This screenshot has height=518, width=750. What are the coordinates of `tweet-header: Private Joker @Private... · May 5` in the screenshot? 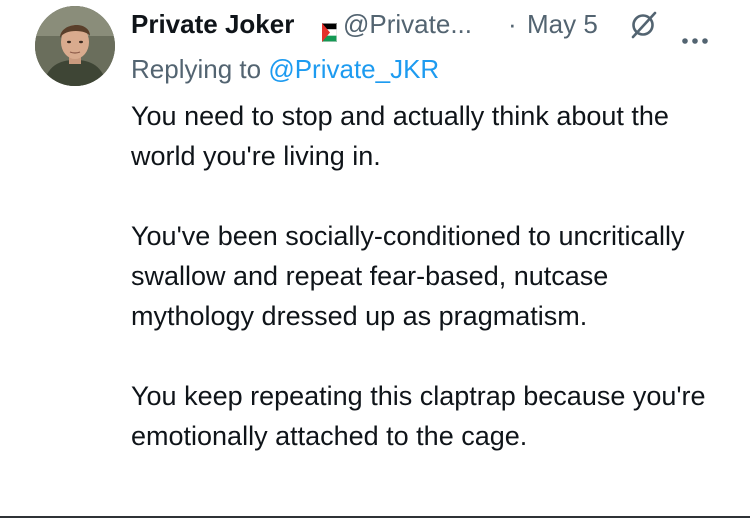 It's located at (431, 25).